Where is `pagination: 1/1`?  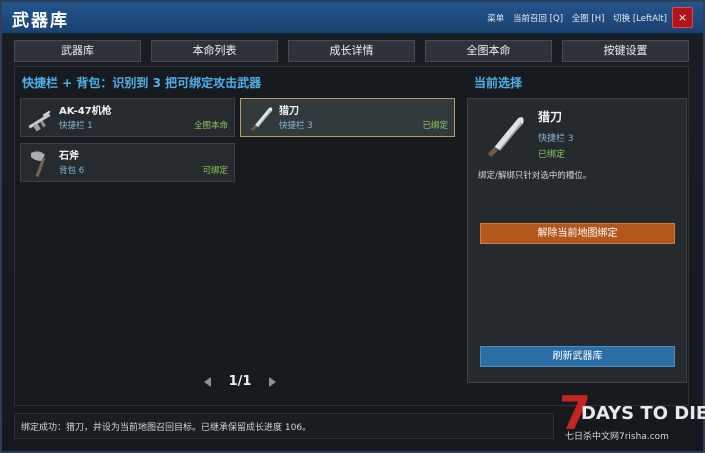
pagination: 1/1 is located at coordinates (240, 383).